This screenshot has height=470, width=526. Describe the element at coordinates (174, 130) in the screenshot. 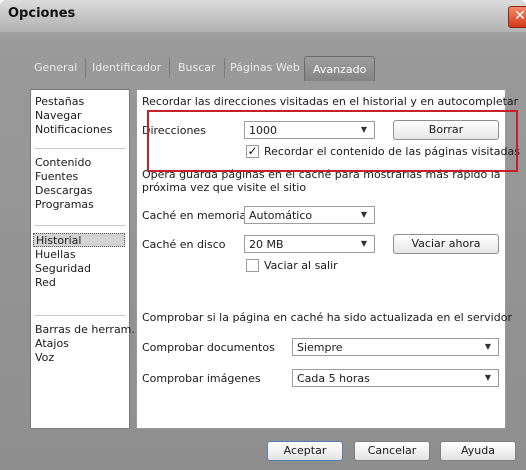

I see `addresses-label: Direcciones` at that location.